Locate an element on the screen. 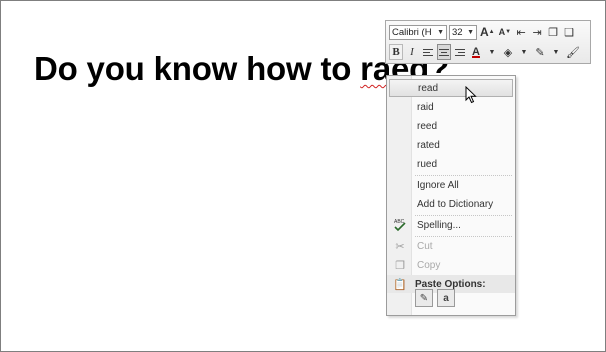  suggestion-label: raid is located at coordinates (425, 107).